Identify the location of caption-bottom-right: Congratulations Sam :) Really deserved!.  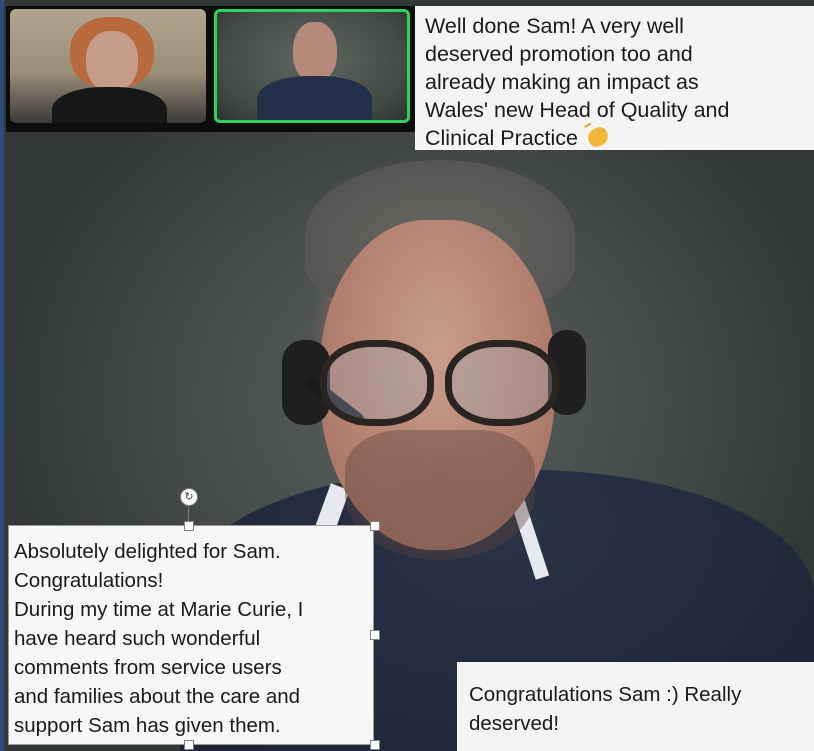
(635, 706).